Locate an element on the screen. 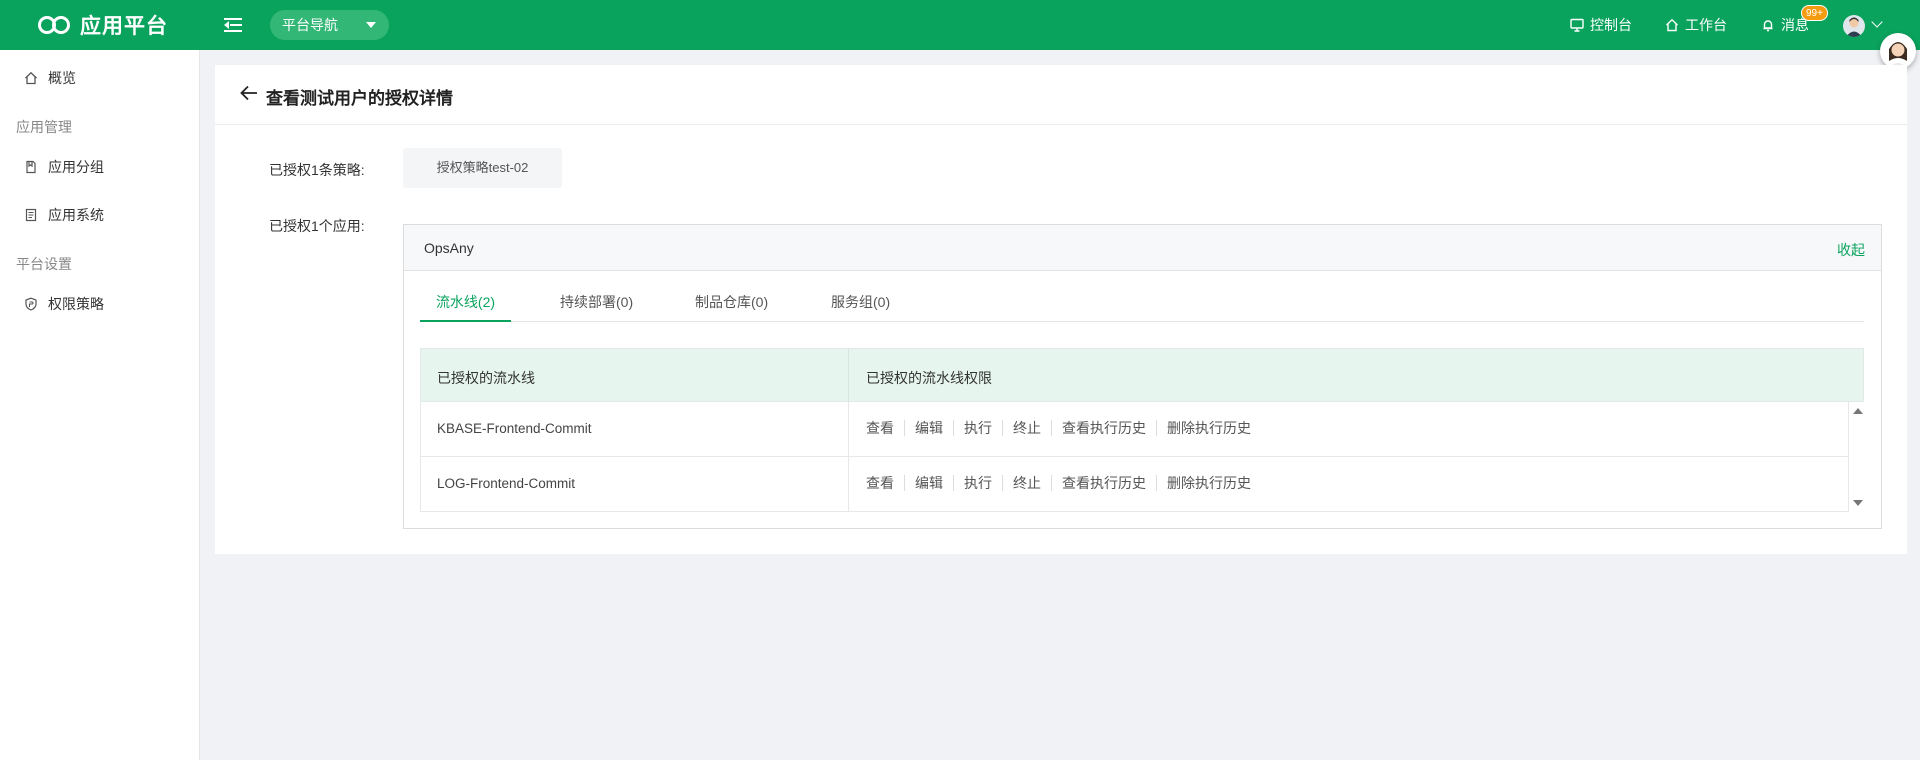  sidebar-group-app-management: 应用管理 is located at coordinates (44, 127).